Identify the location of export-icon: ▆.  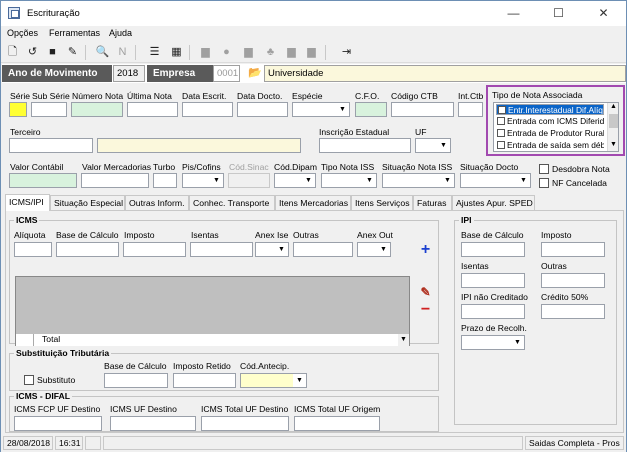
(311, 52).